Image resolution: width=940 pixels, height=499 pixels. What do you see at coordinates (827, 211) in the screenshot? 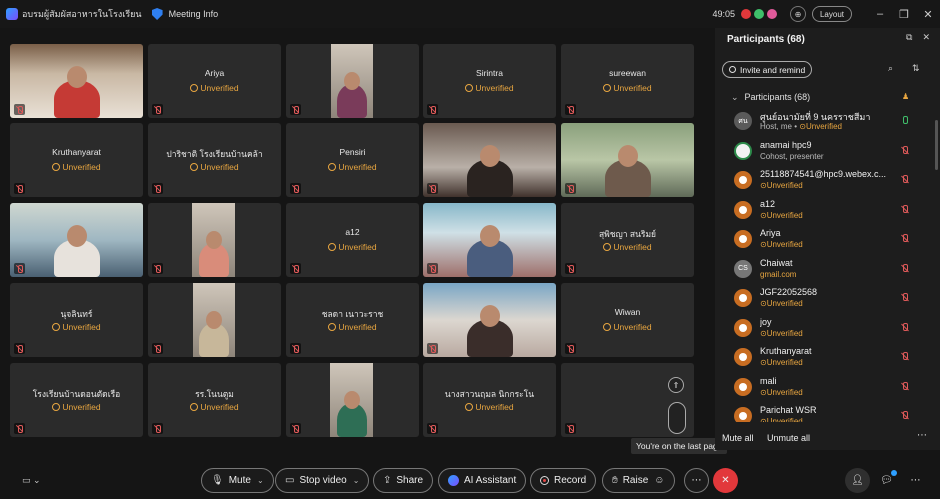
I see `participant-row: a12 ⊙Unverified` at bounding box center [827, 211].